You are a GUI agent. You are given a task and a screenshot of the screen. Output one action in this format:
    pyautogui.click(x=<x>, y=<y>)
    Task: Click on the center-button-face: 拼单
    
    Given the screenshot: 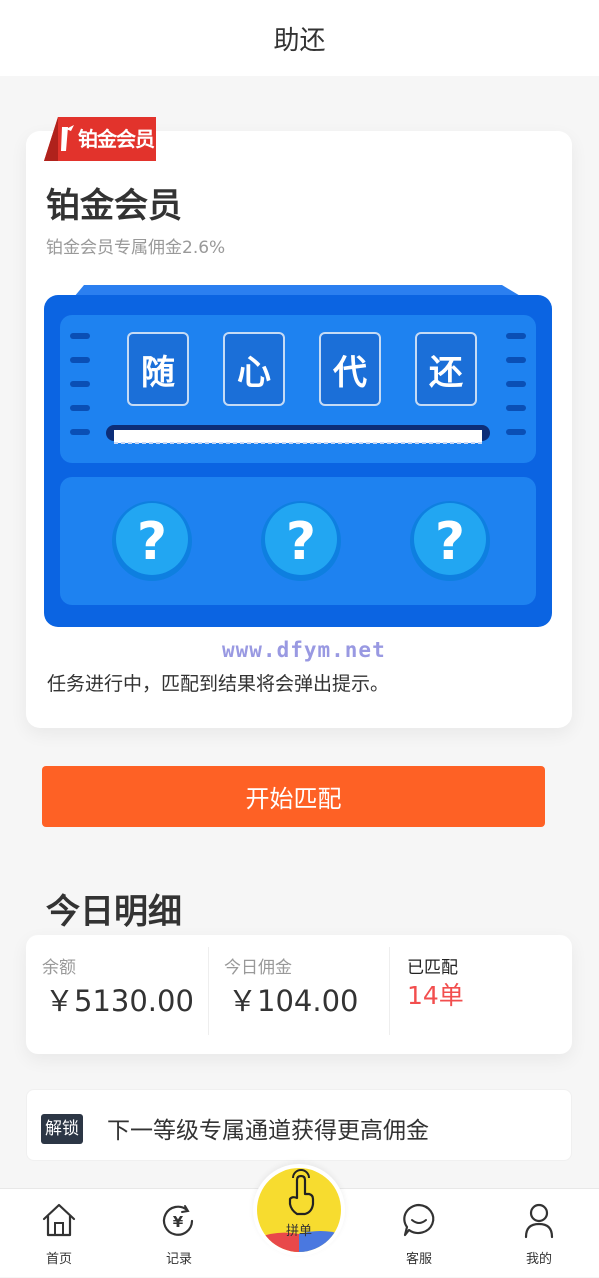 What is the action you would take?
    pyautogui.click(x=299, y=1210)
    